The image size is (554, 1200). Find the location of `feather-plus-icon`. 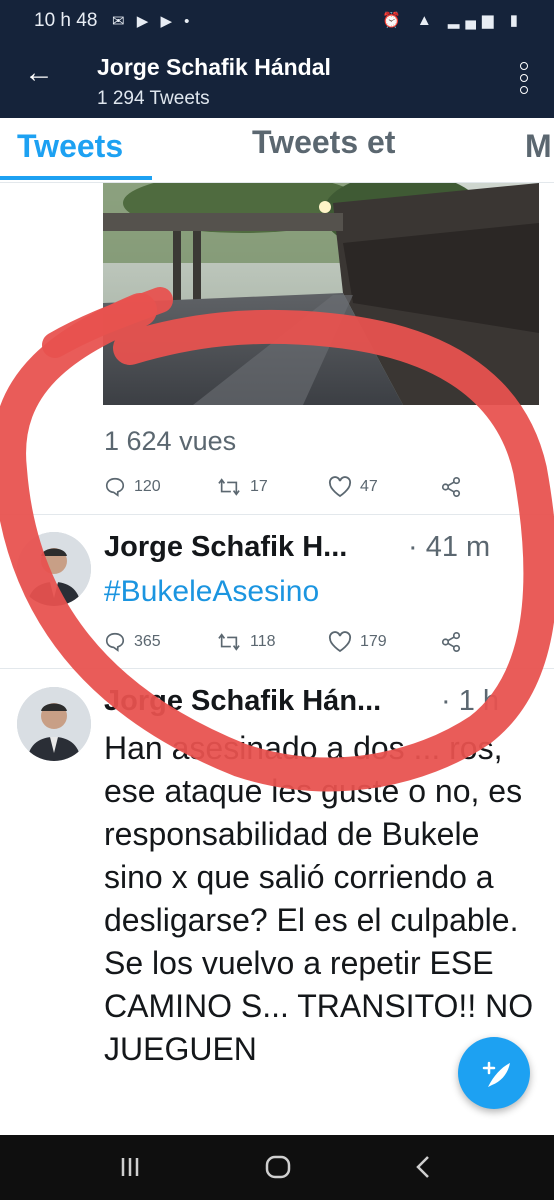

feather-plus-icon is located at coordinates (496, 1074).